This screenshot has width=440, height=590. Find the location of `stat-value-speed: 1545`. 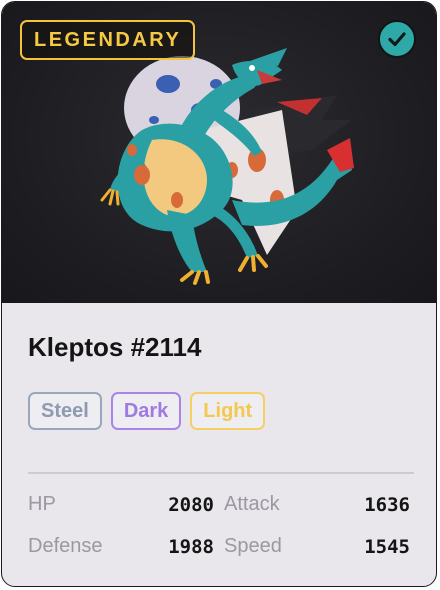

stat-value-speed: 1545 is located at coordinates (387, 547).